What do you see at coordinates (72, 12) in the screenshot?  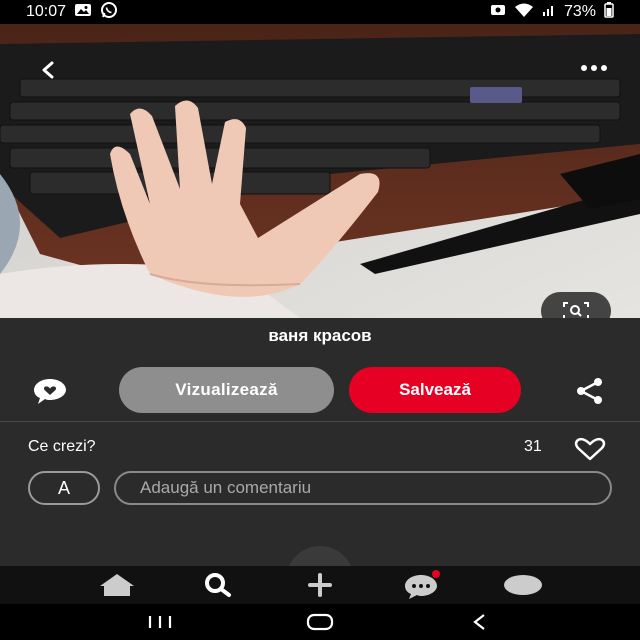 I see `status-left: 10:07` at bounding box center [72, 12].